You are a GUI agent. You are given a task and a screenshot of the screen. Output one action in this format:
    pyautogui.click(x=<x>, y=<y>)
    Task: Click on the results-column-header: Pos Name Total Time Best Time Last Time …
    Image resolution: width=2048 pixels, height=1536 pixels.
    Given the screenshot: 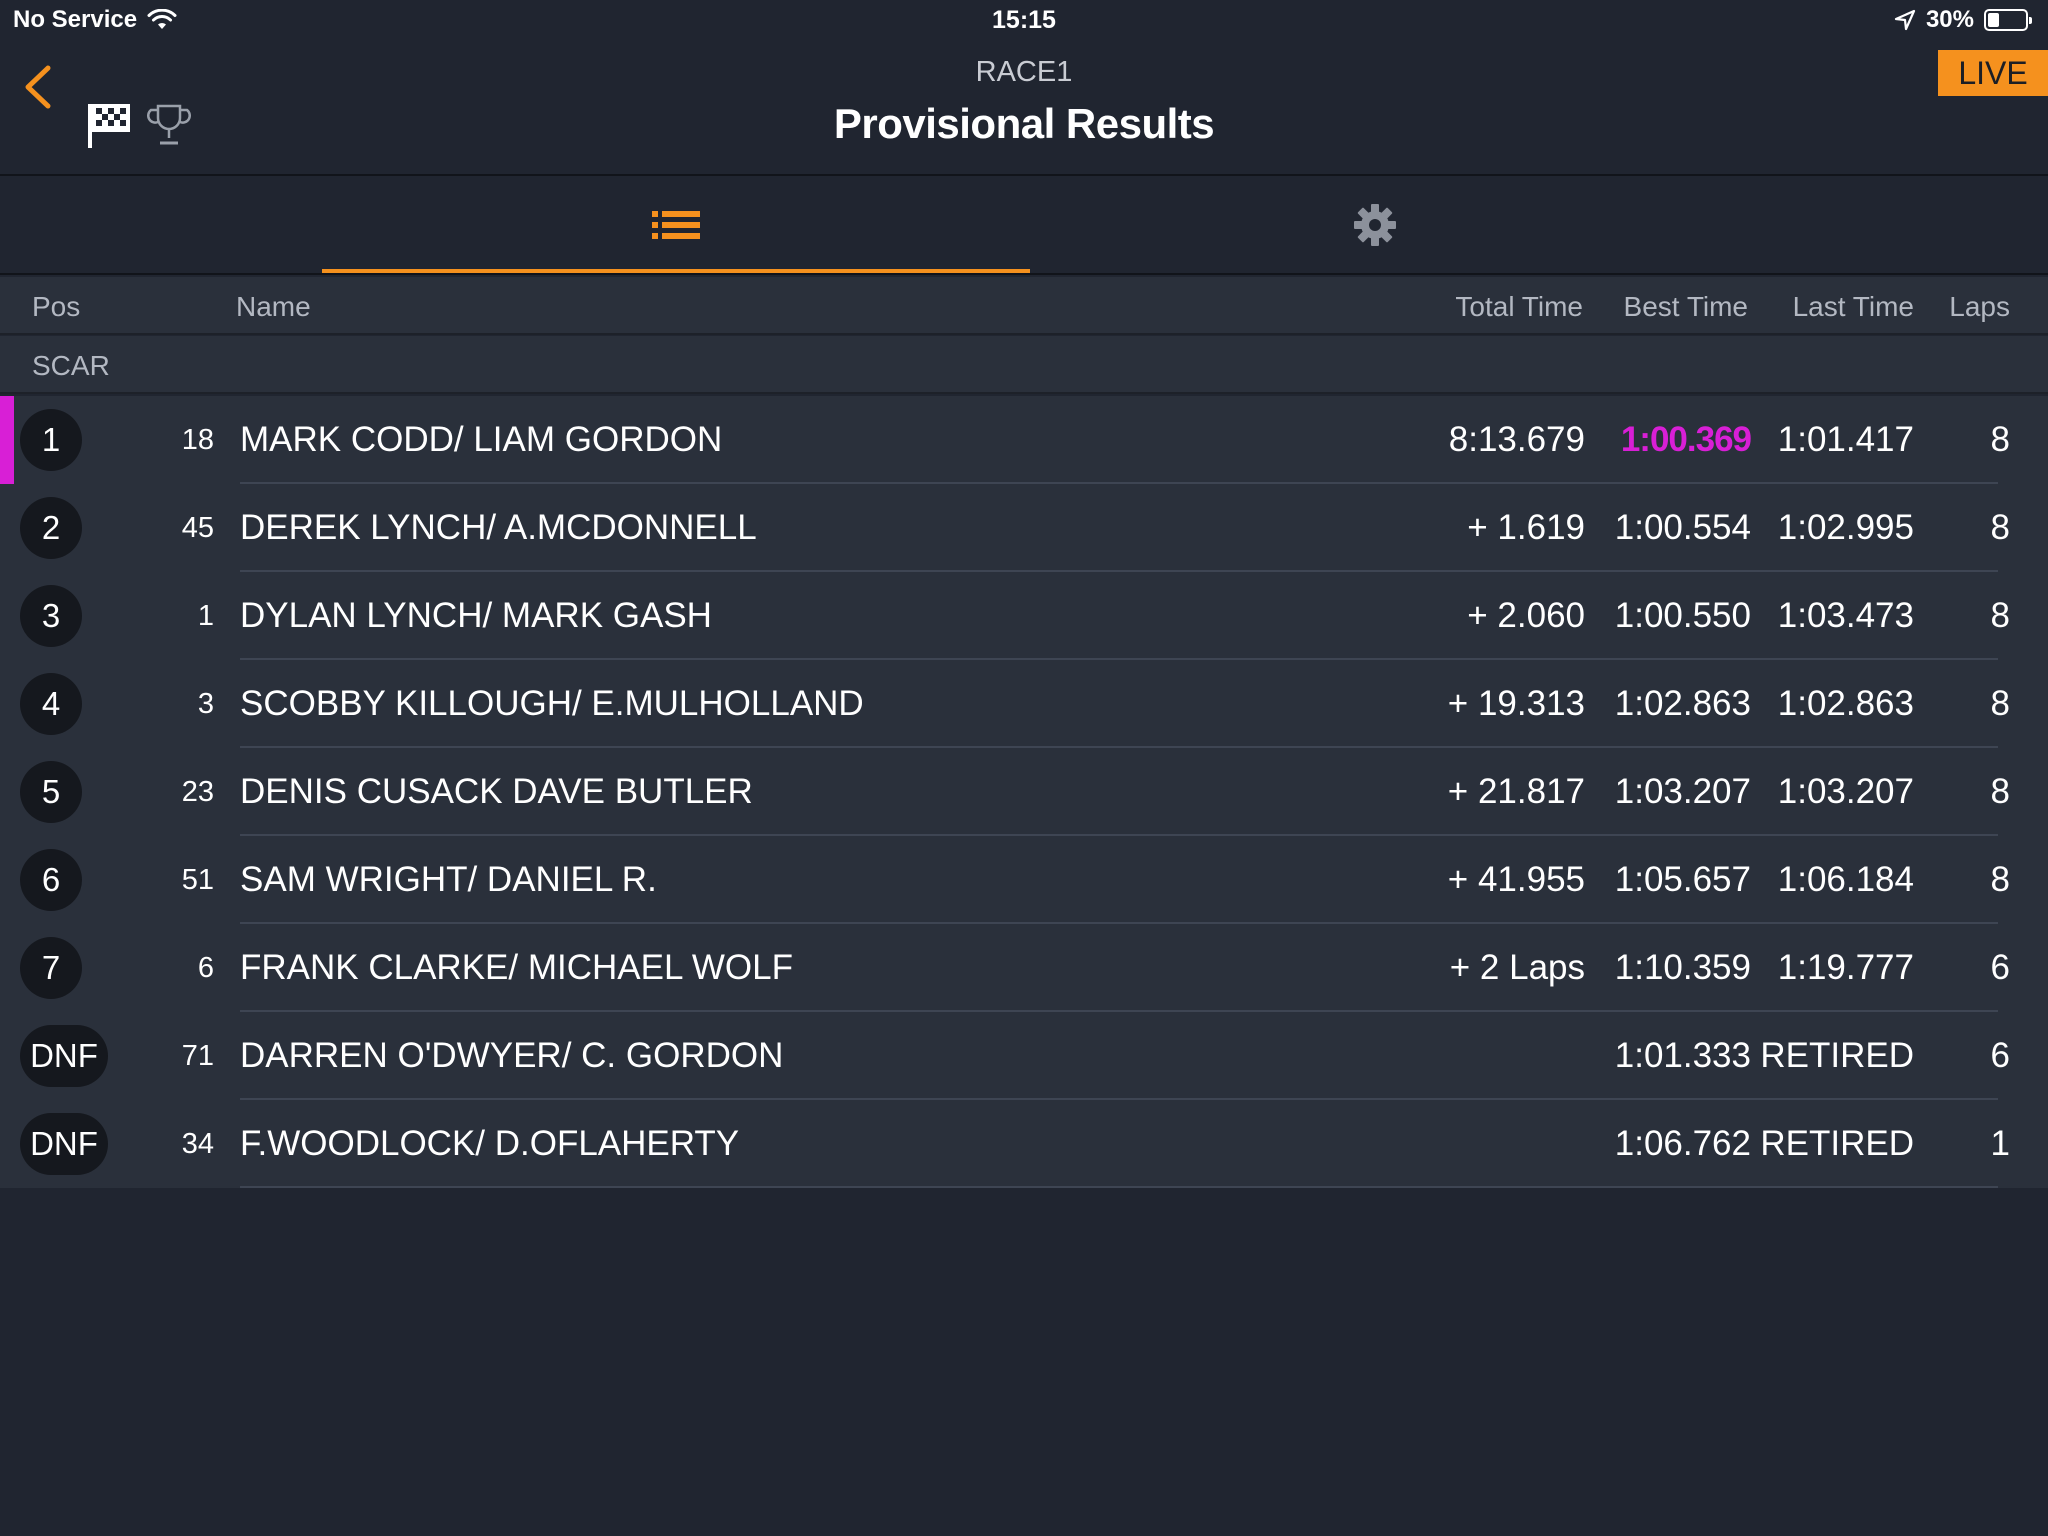 What is the action you would take?
    pyautogui.click(x=1024, y=306)
    